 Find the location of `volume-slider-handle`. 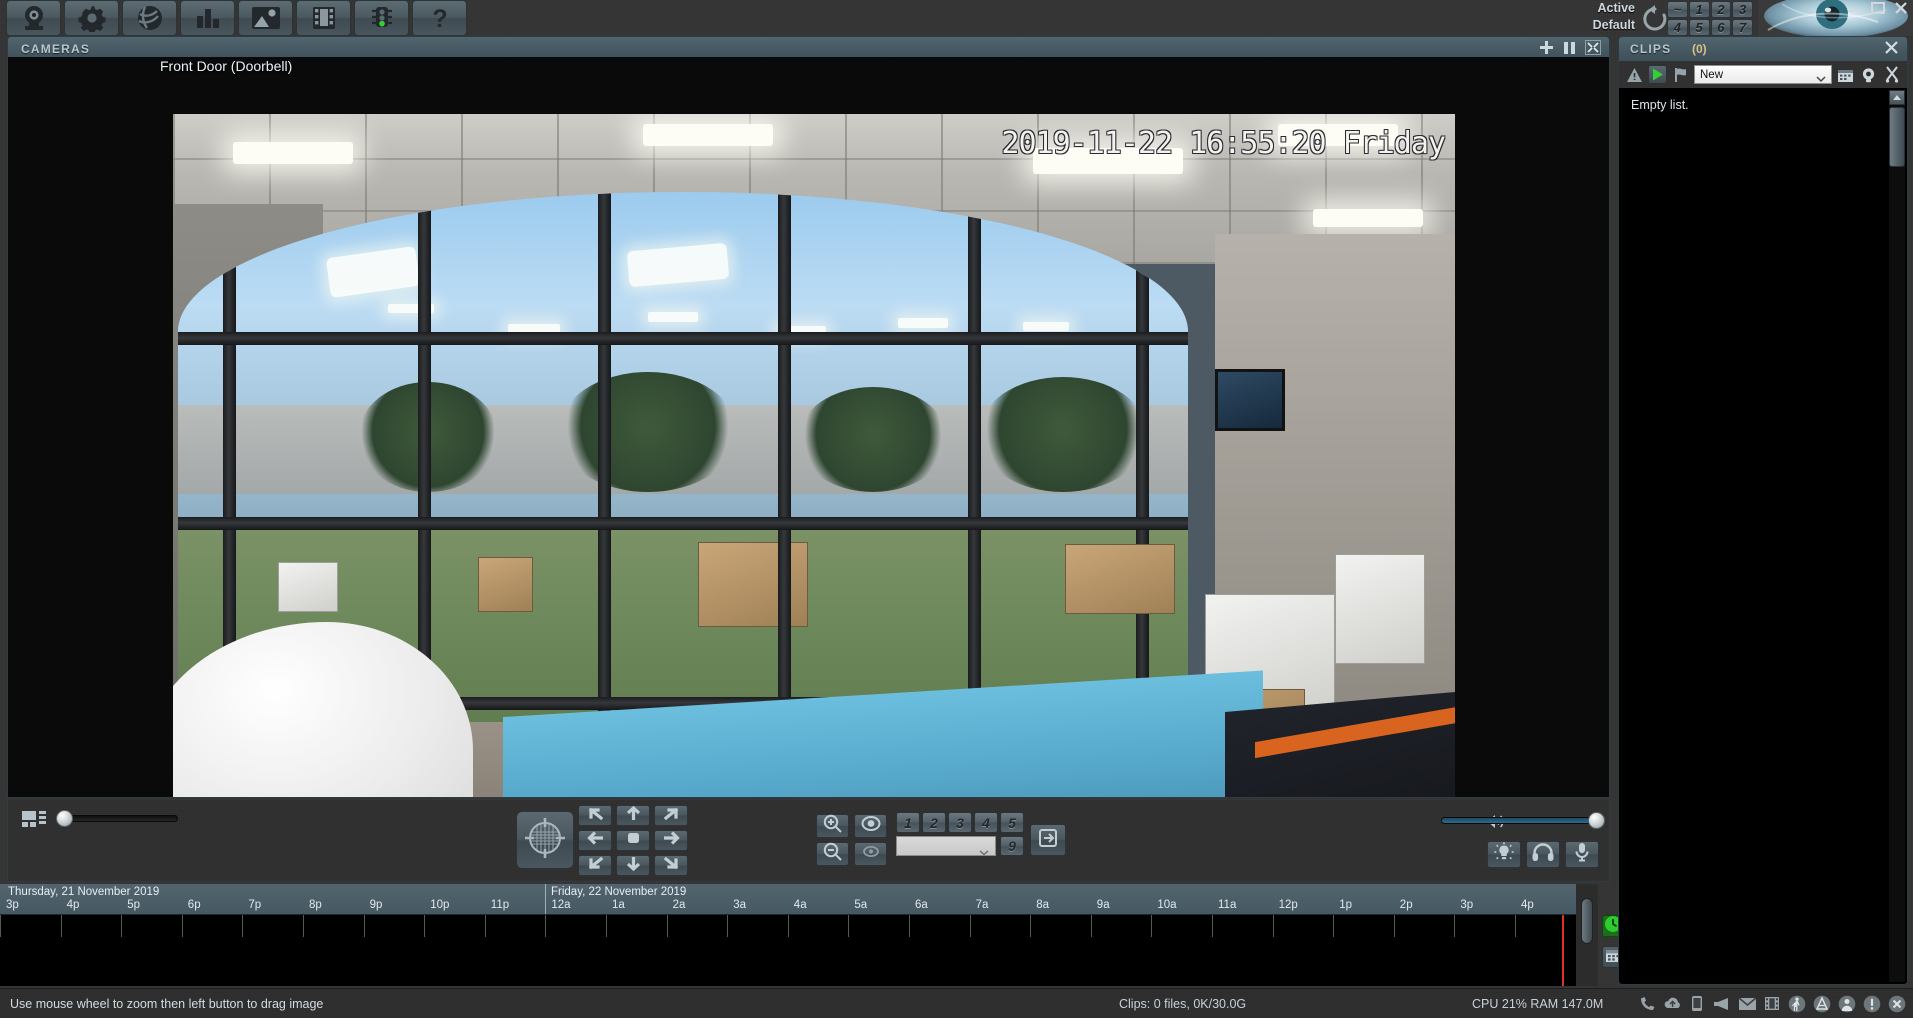

volume-slider-handle is located at coordinates (1596, 820).